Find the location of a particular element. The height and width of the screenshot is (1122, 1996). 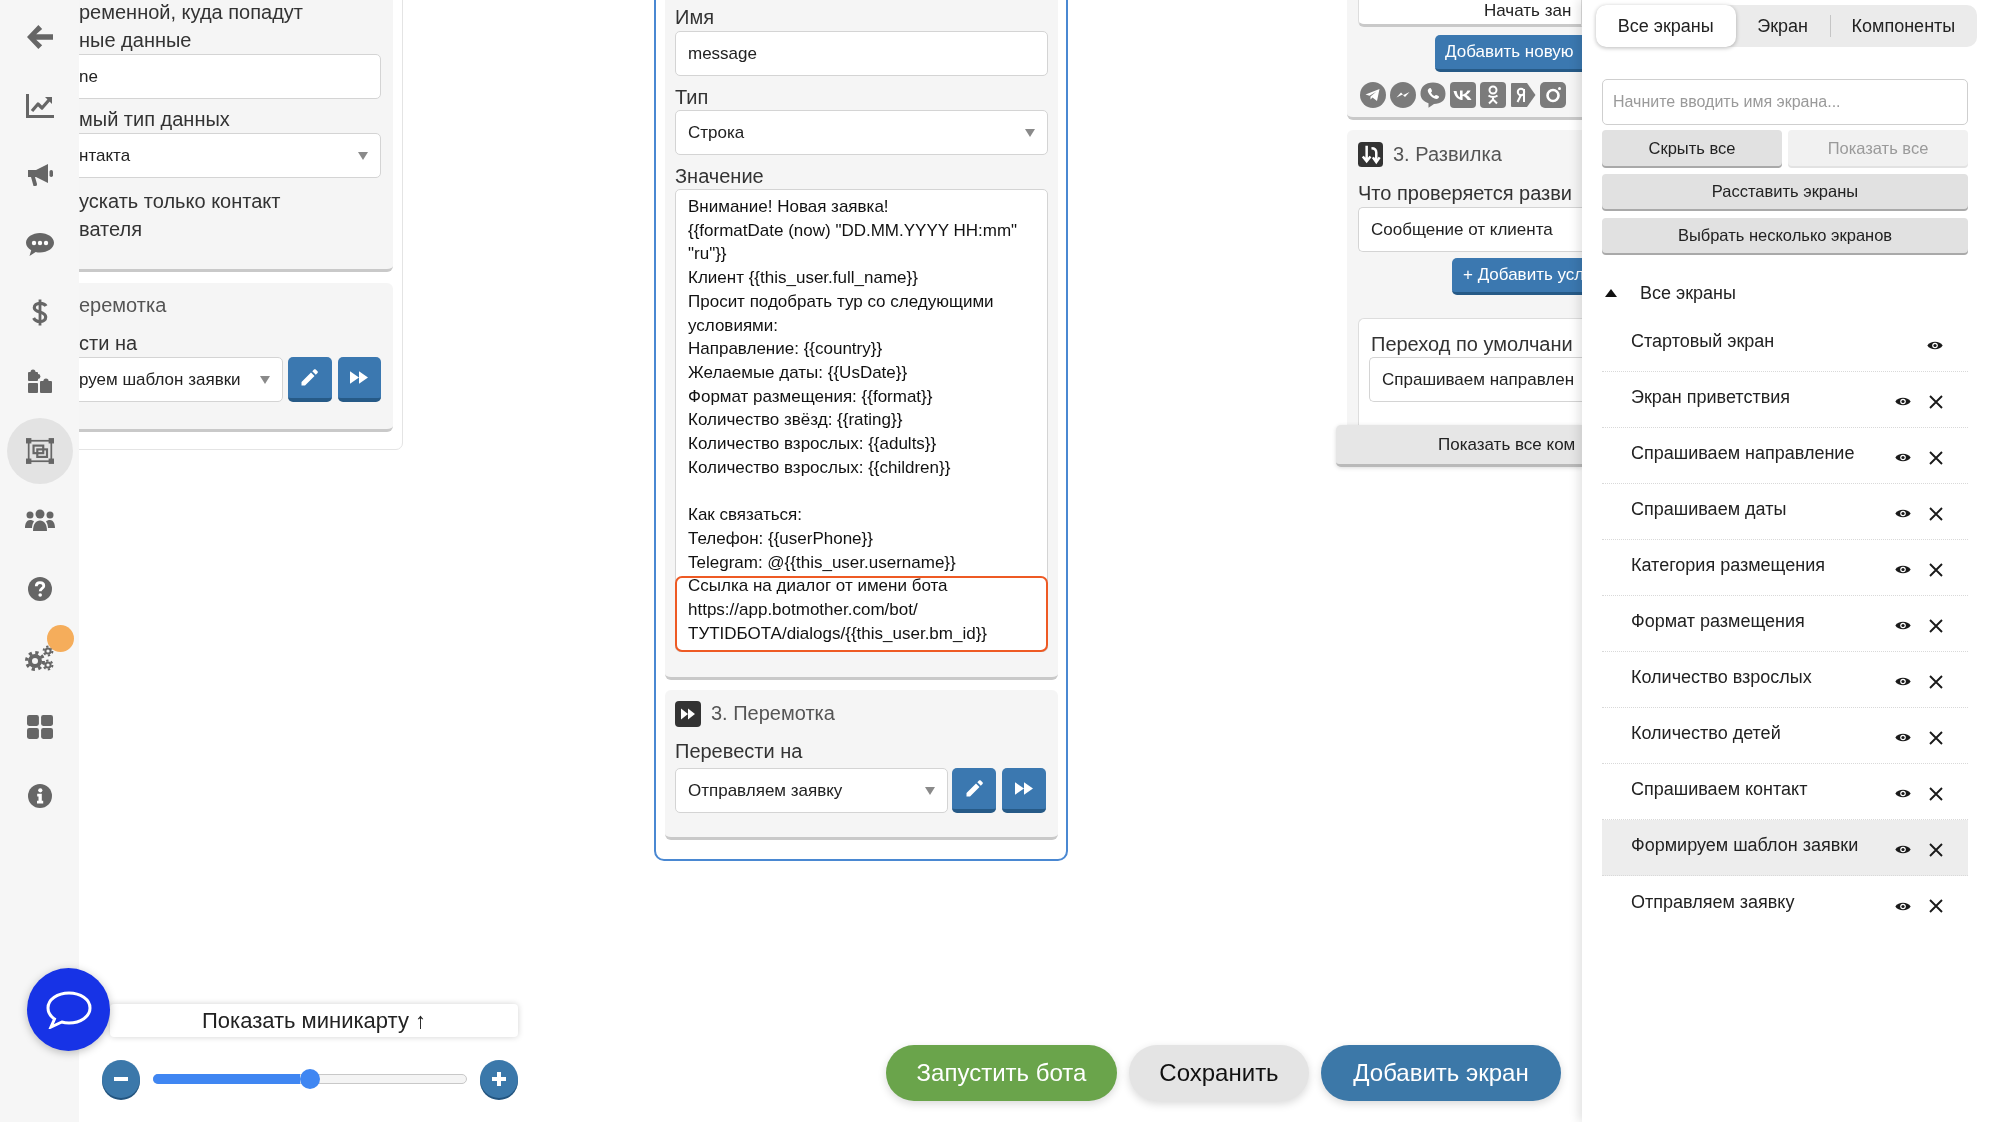

zoom-in-button is located at coordinates (499, 1079).